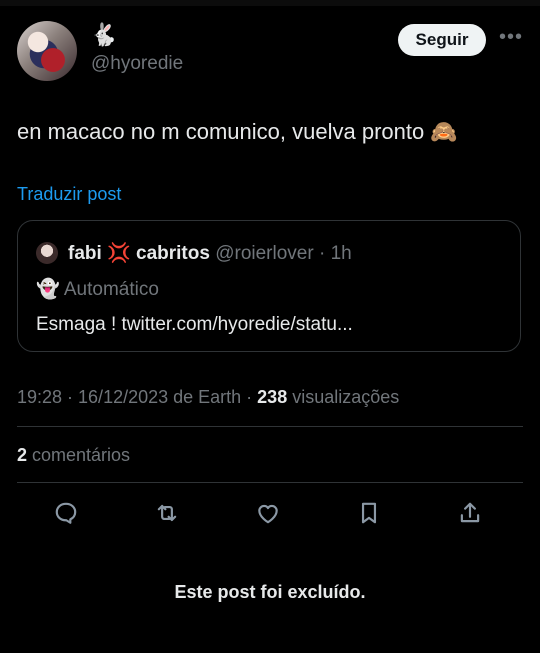 The width and height of the screenshot is (540, 653). What do you see at coordinates (97, 289) in the screenshot?
I see `automated-label: 👻 Automático` at bounding box center [97, 289].